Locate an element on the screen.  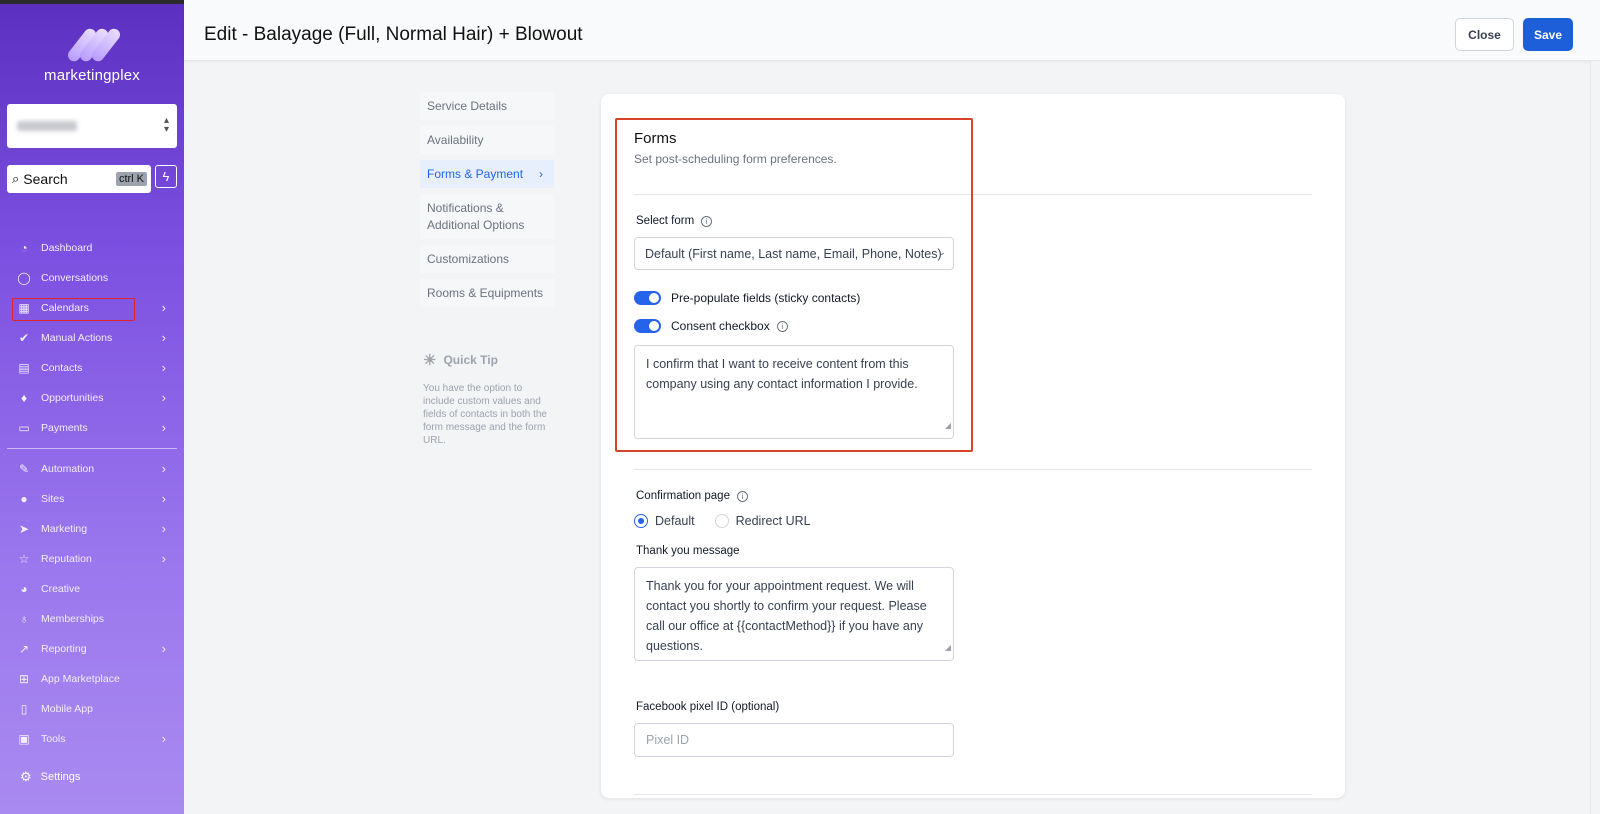
pixel-label: Facebook pixel ID (optional) is located at coordinates (708, 707).